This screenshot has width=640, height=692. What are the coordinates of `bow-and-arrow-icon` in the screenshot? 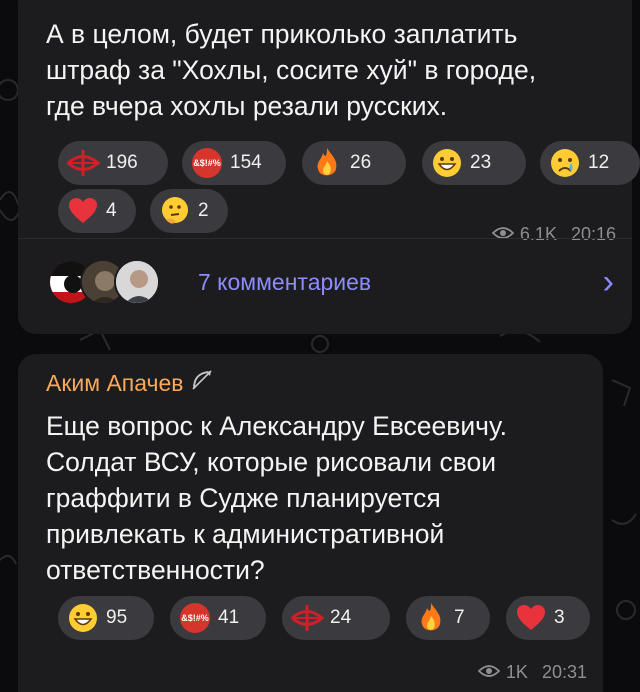 It's located at (202, 383).